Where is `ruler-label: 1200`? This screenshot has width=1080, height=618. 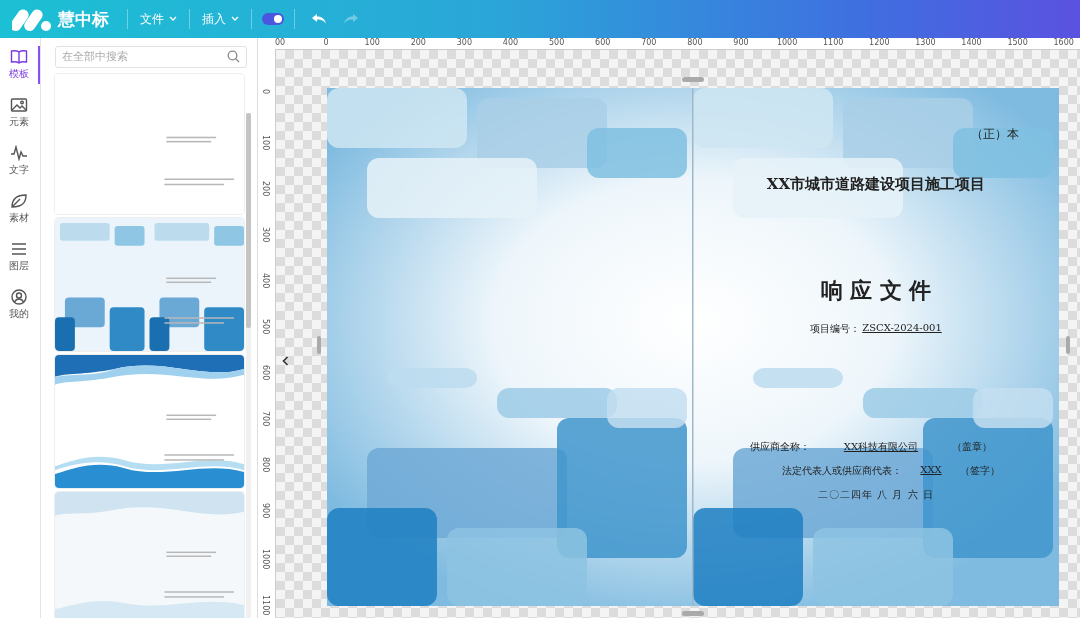 ruler-label: 1200 is located at coordinates (879, 43).